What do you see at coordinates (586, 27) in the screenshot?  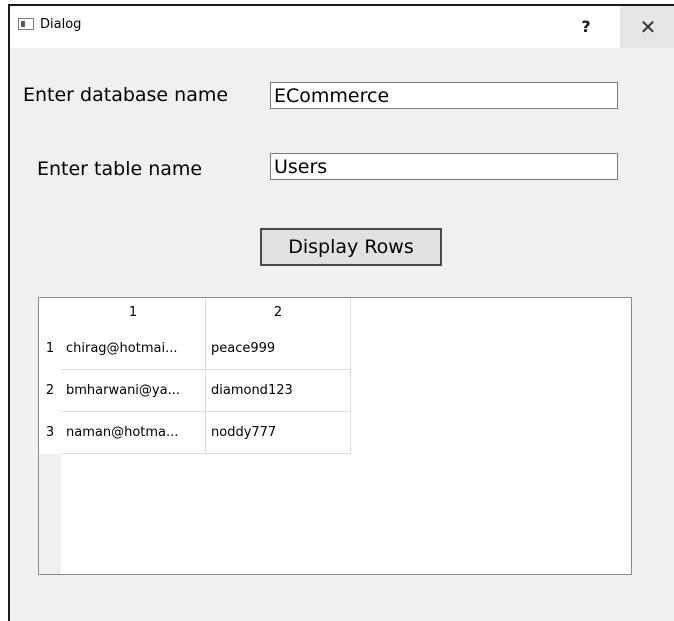 I see `help-button: ?` at bounding box center [586, 27].